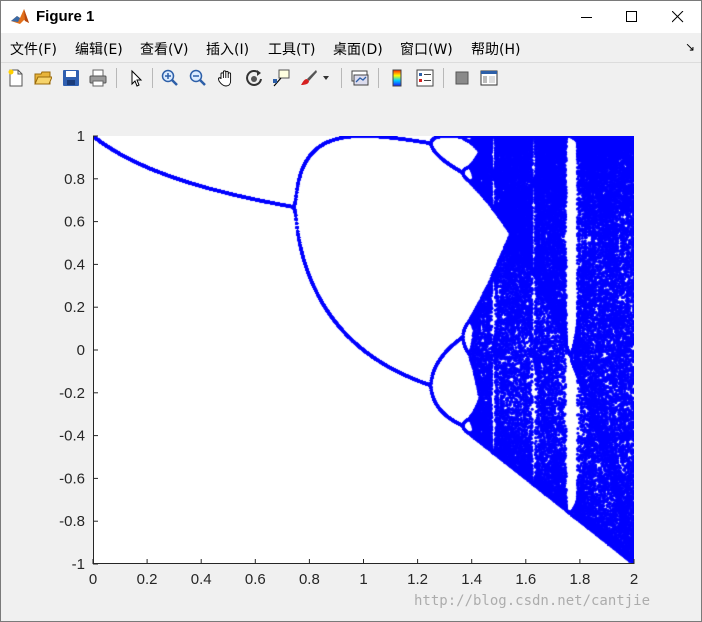  I want to click on y-tick-label: 0, so click(81, 350).